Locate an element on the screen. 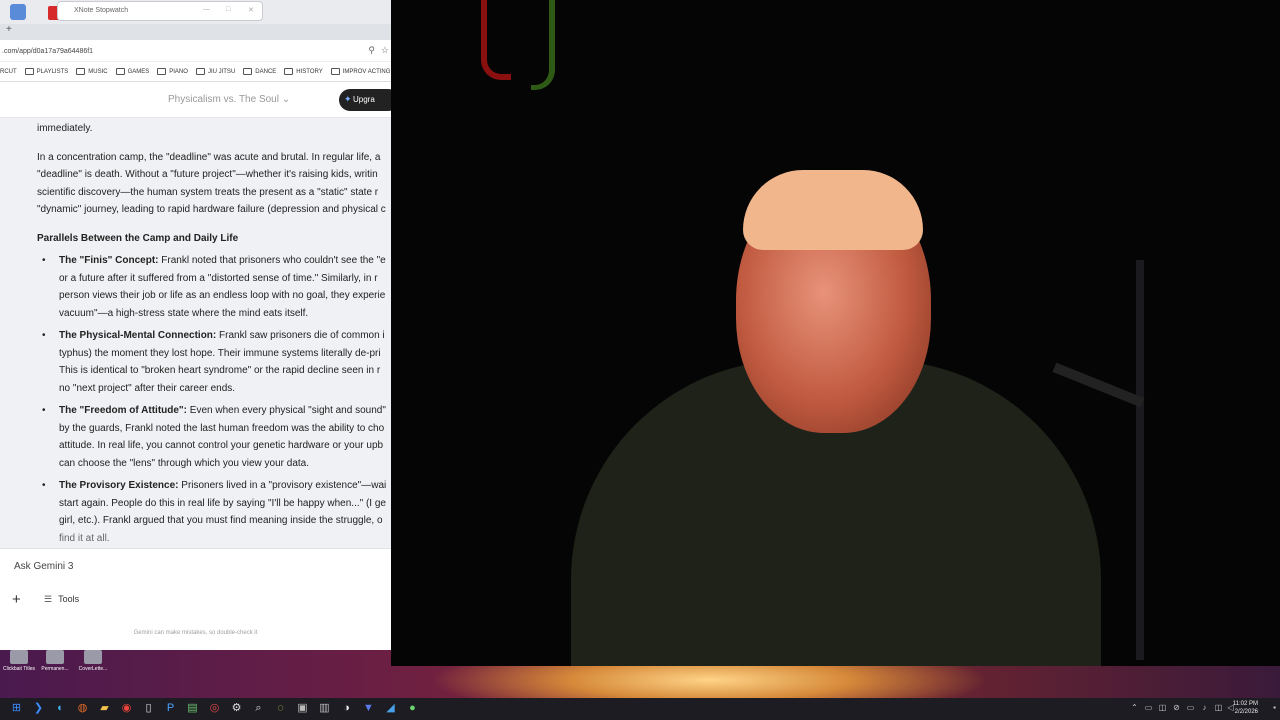 The image size is (1280, 720). vpn-icon: ▼ is located at coordinates (368, 708).